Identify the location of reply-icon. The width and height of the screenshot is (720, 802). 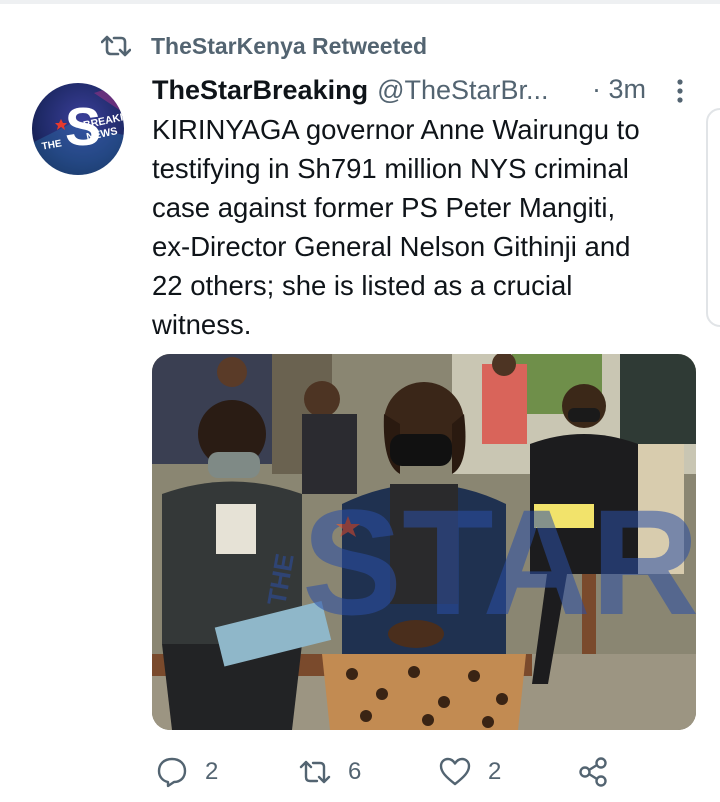
(172, 772).